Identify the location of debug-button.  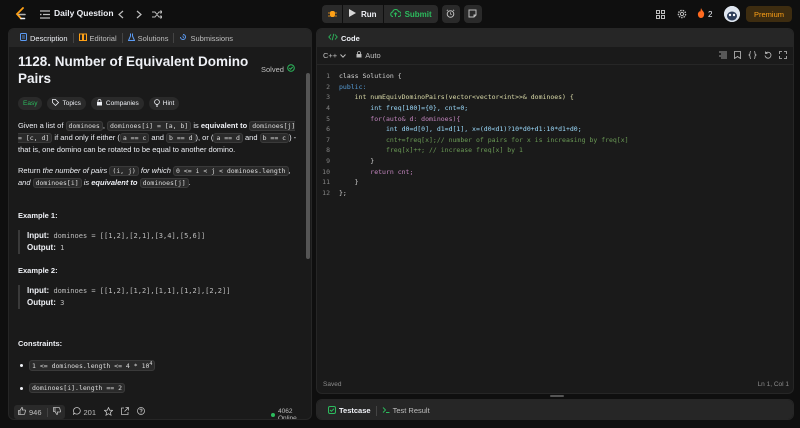
(332, 14).